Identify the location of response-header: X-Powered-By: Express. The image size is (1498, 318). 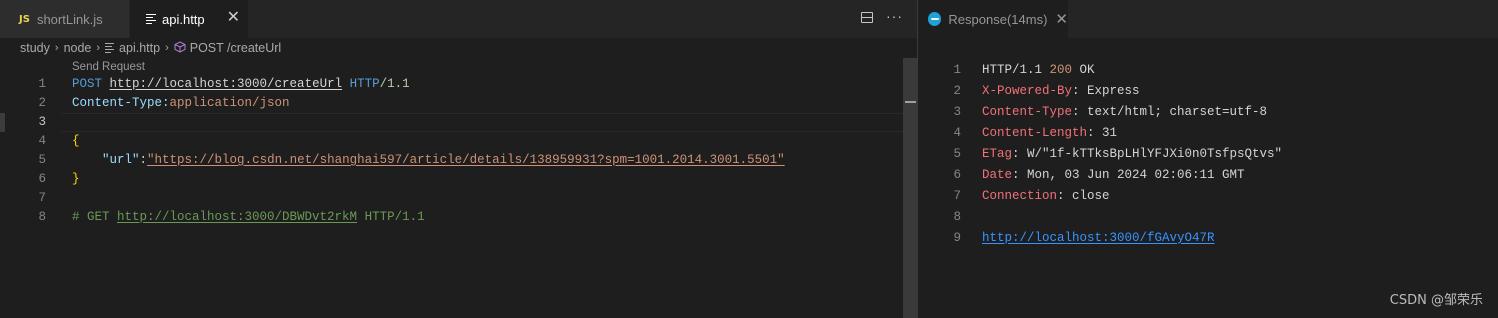
(1061, 91).